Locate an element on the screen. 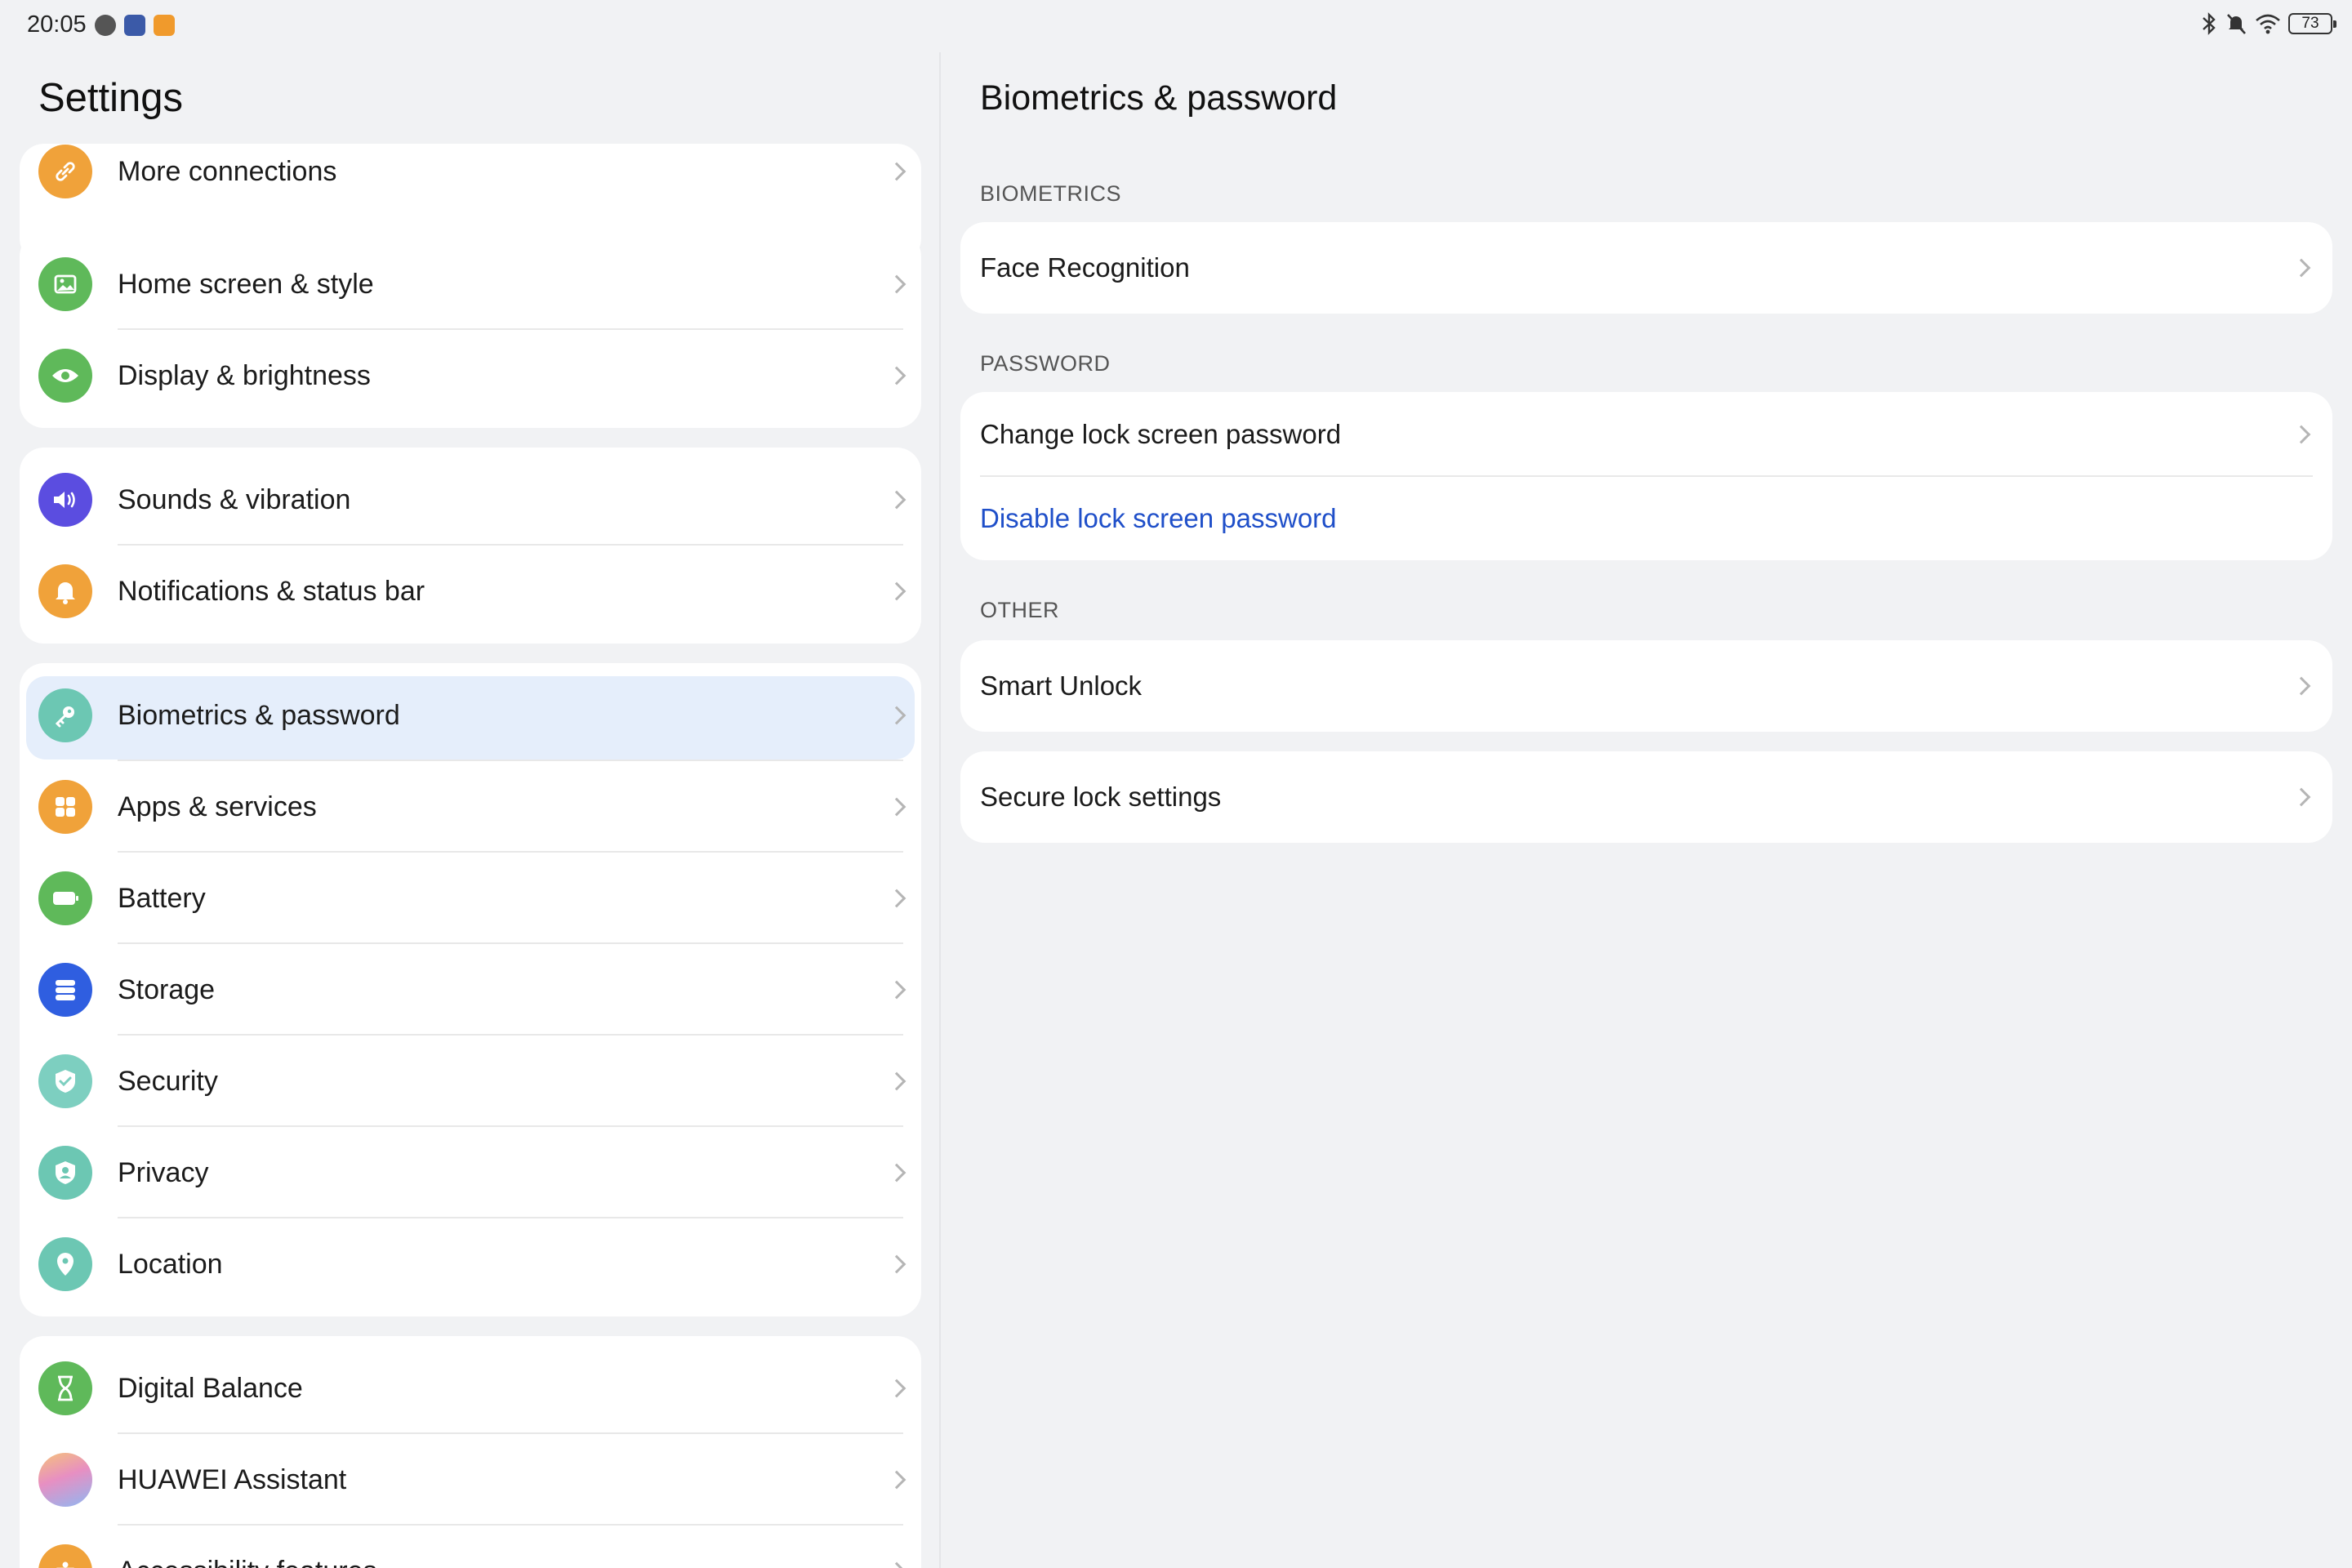 Image resolution: width=2352 pixels, height=1568 pixels. notification-orange-app-icon is located at coordinates (164, 25).